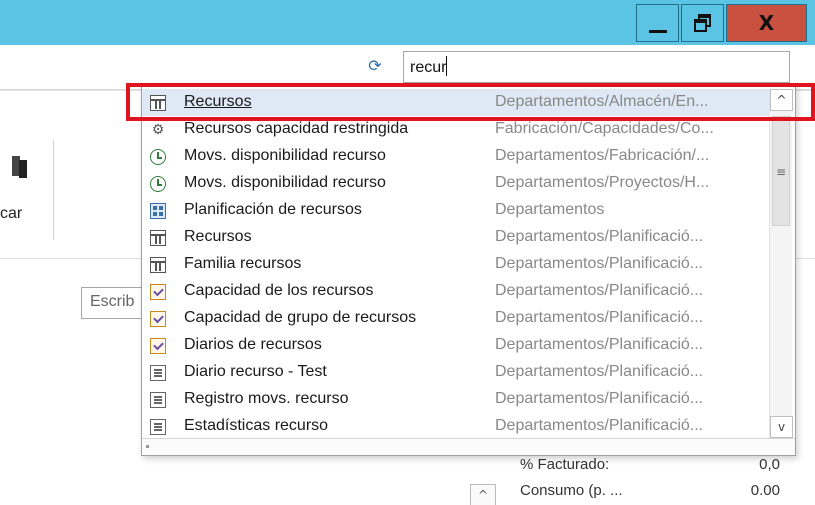  What do you see at coordinates (375, 66) in the screenshot?
I see `refresh-icon: ⟳` at bounding box center [375, 66].